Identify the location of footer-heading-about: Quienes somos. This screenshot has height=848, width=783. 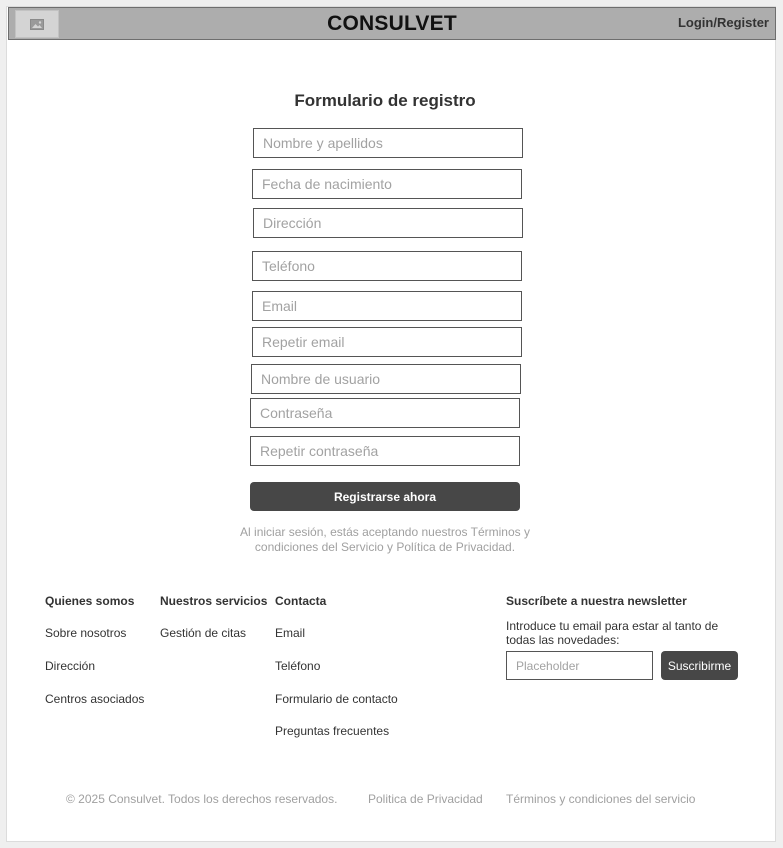
(90, 601).